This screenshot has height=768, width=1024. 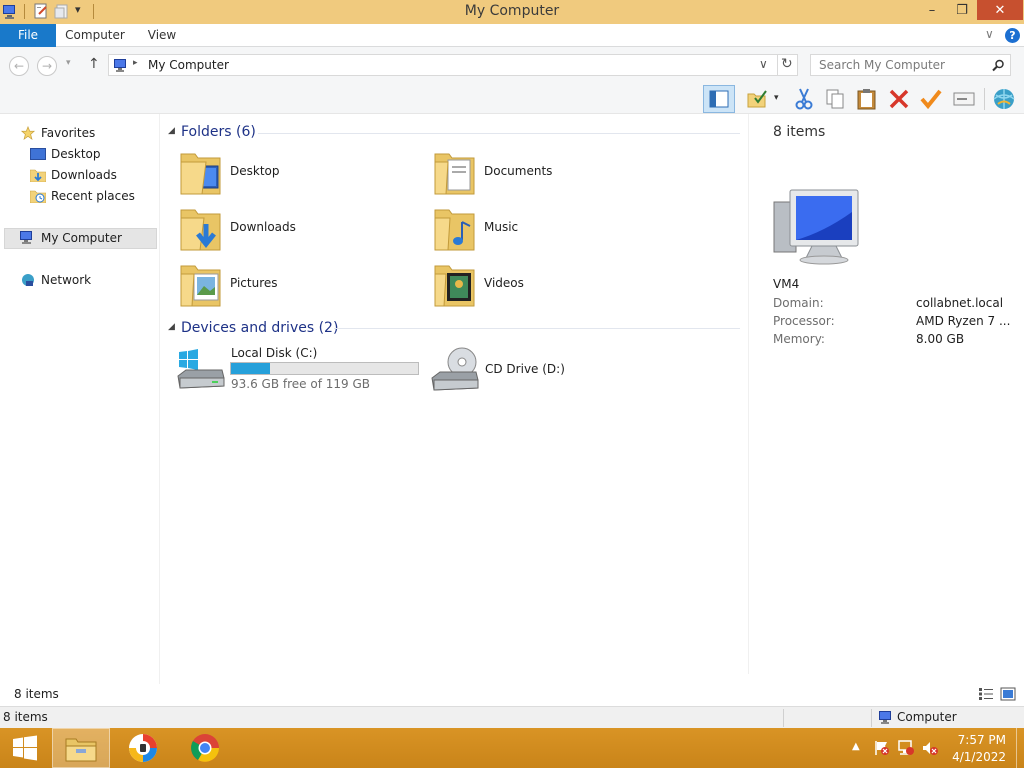 I want to click on chrome-icon, so click(x=205, y=748).